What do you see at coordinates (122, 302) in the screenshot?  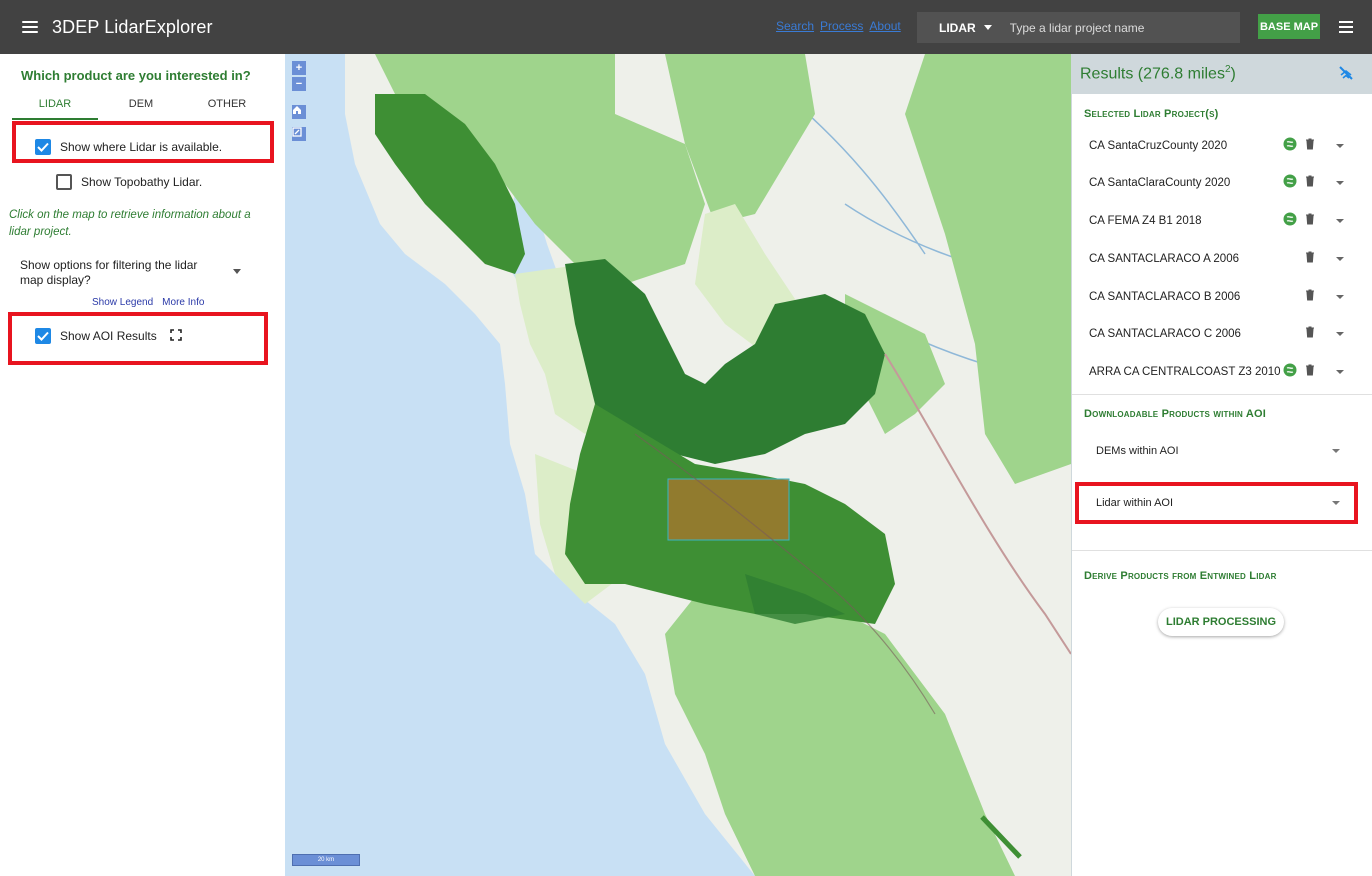 I see `show-legend-link: Show Legend` at bounding box center [122, 302].